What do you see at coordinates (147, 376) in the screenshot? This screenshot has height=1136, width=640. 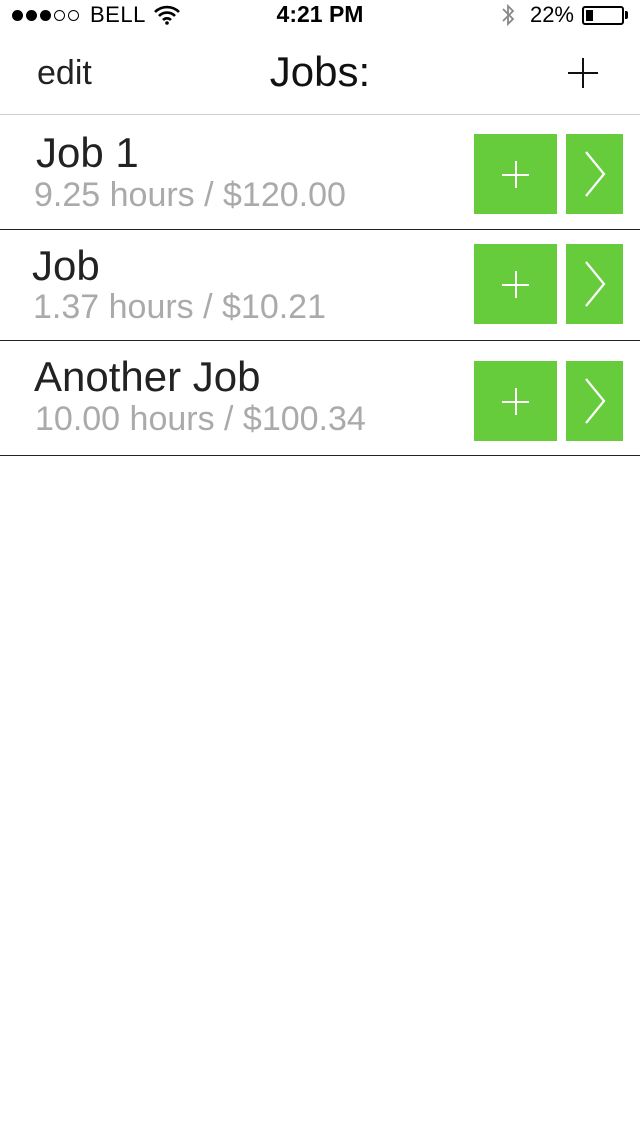 I see `job-name: Another Job` at bounding box center [147, 376].